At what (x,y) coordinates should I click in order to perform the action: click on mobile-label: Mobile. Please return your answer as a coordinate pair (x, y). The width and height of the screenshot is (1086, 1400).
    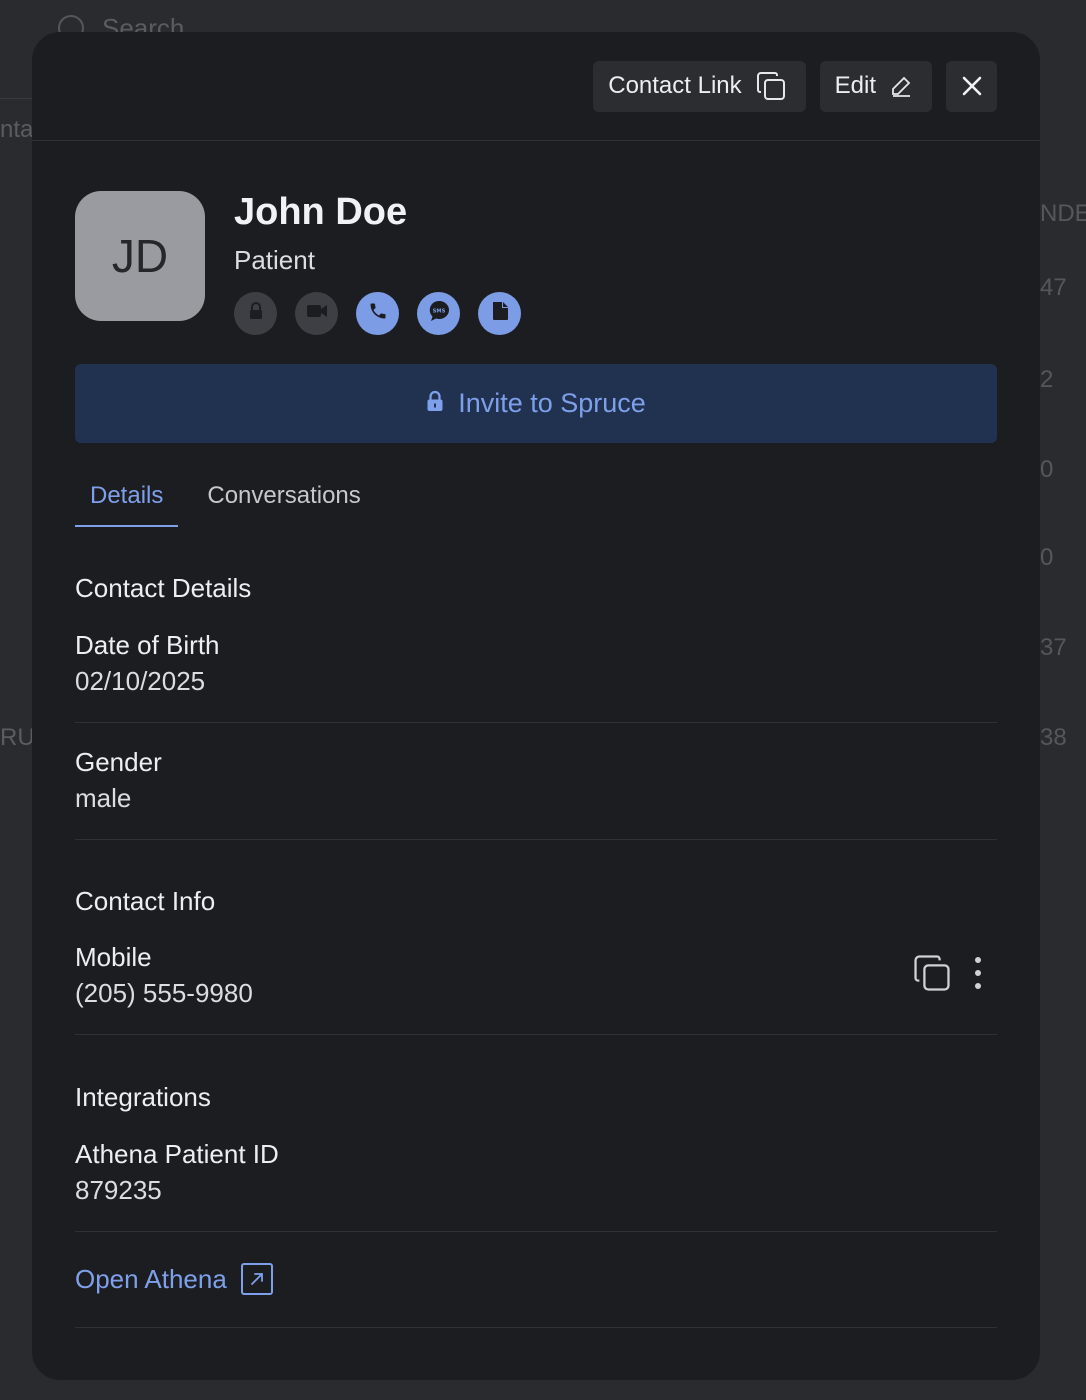
    Looking at the image, I should click on (113, 957).